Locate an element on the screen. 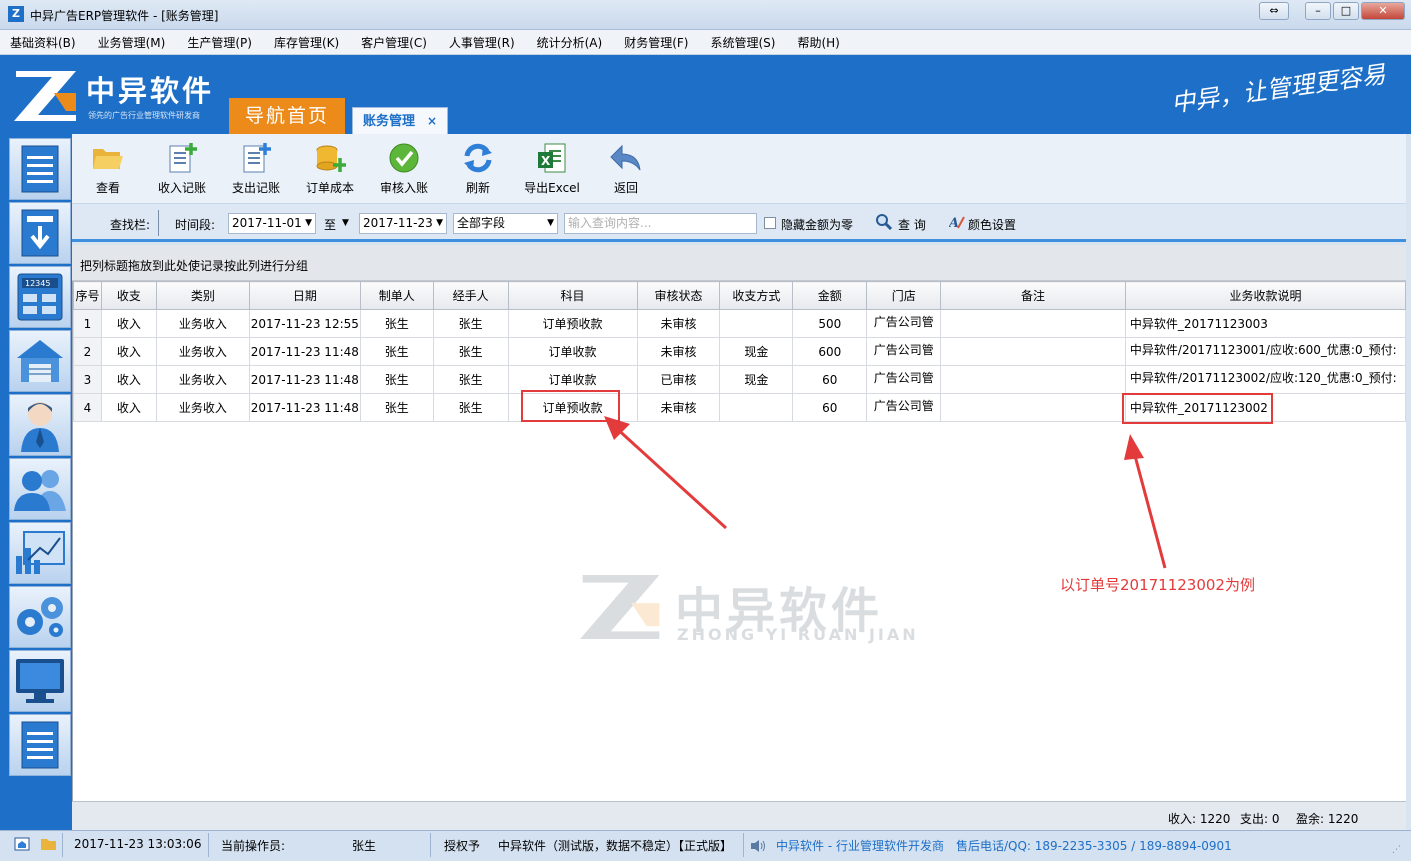 The height and width of the screenshot is (861, 1411). search-bar-label: 查找栏: is located at coordinates (130, 225).